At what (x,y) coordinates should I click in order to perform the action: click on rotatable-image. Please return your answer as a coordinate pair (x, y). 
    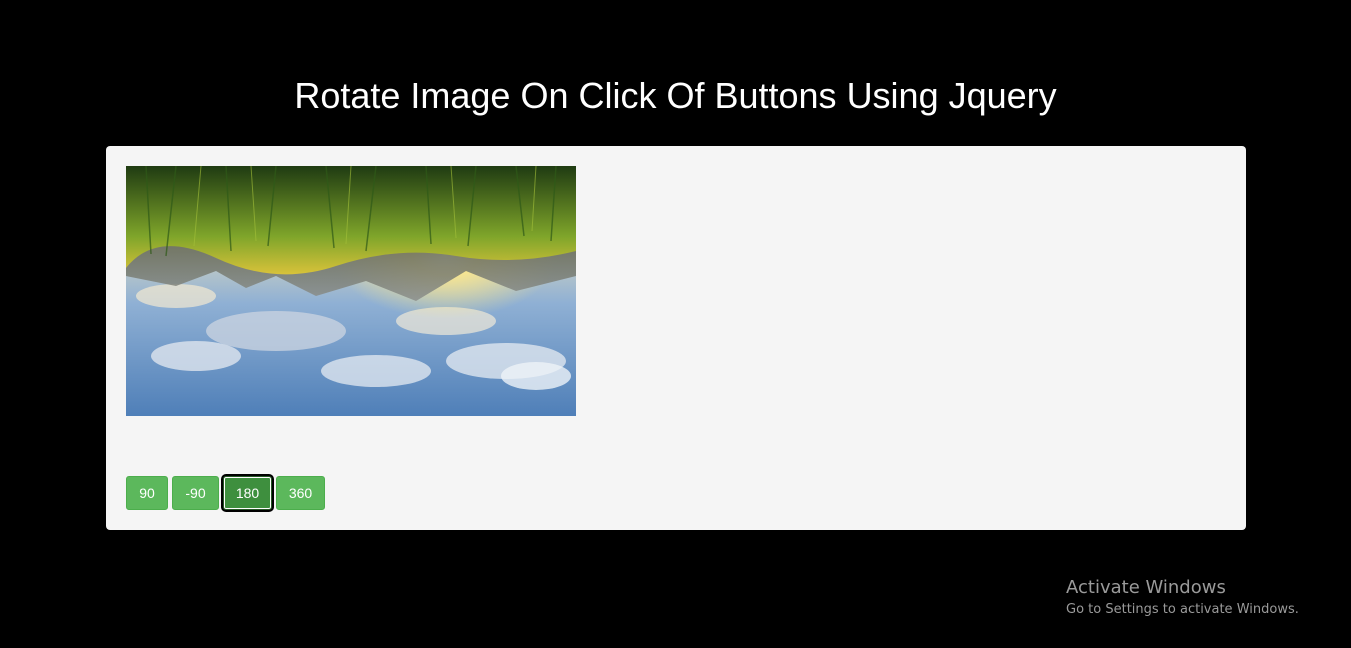
    Looking at the image, I should click on (351, 291).